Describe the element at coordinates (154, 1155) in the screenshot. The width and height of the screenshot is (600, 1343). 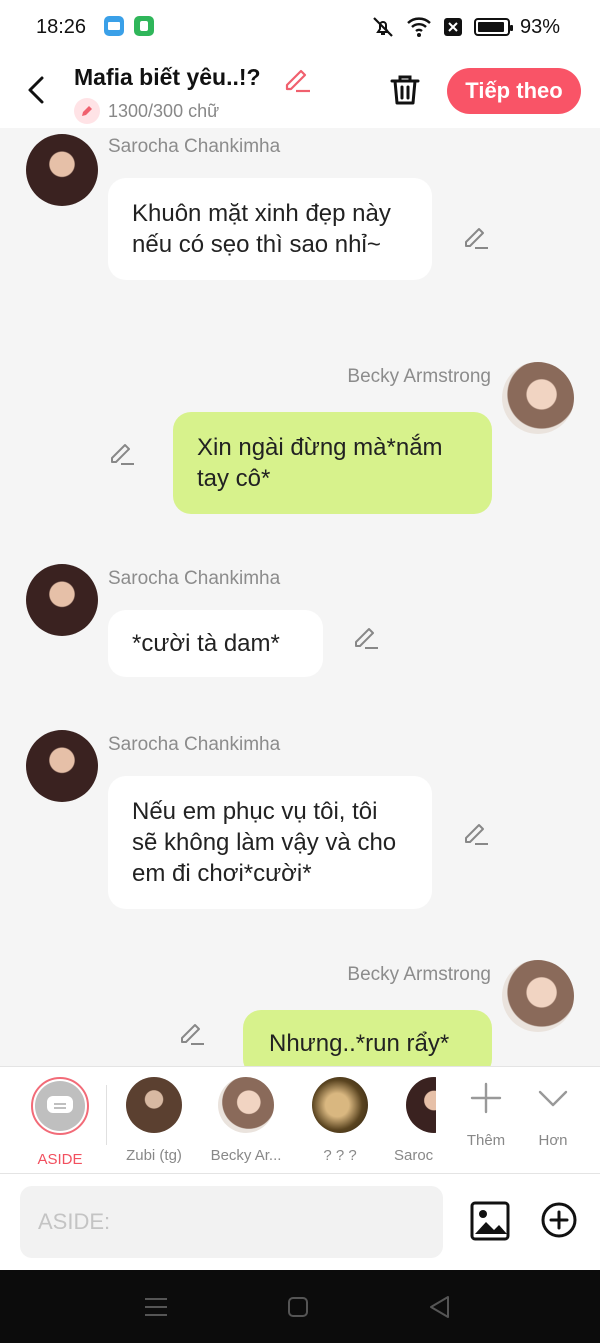
I see `character-name: Zubi (tg)` at that location.